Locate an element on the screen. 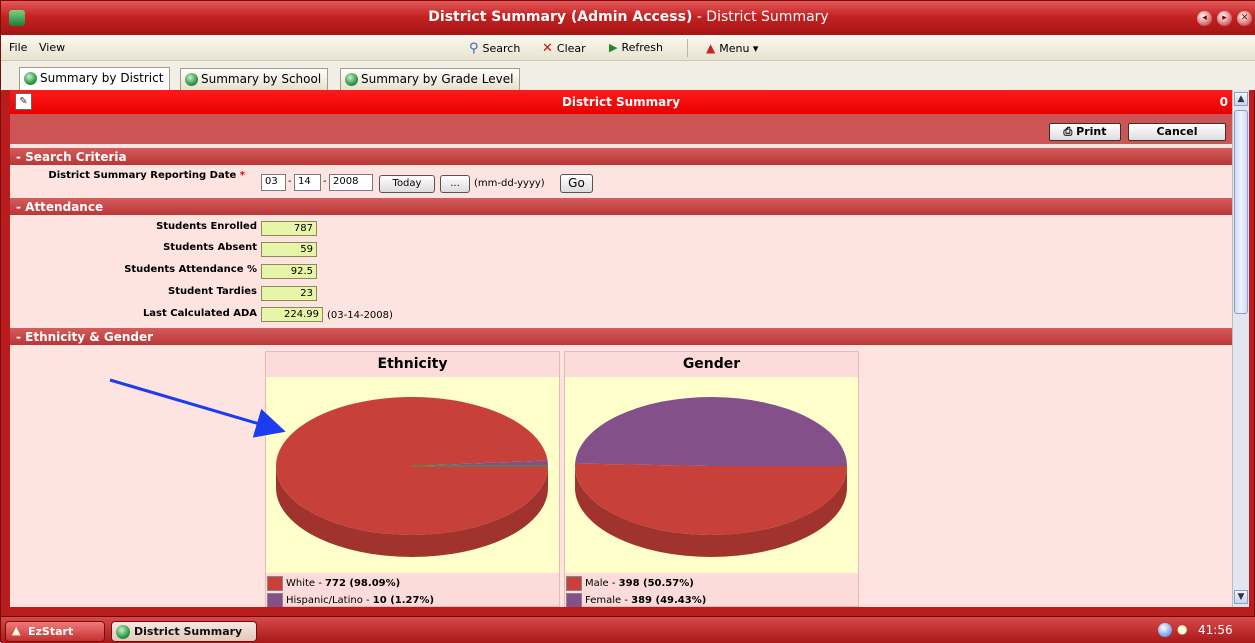 The height and width of the screenshot is (643, 1255). refresh-label: Refresh is located at coordinates (642, 47).